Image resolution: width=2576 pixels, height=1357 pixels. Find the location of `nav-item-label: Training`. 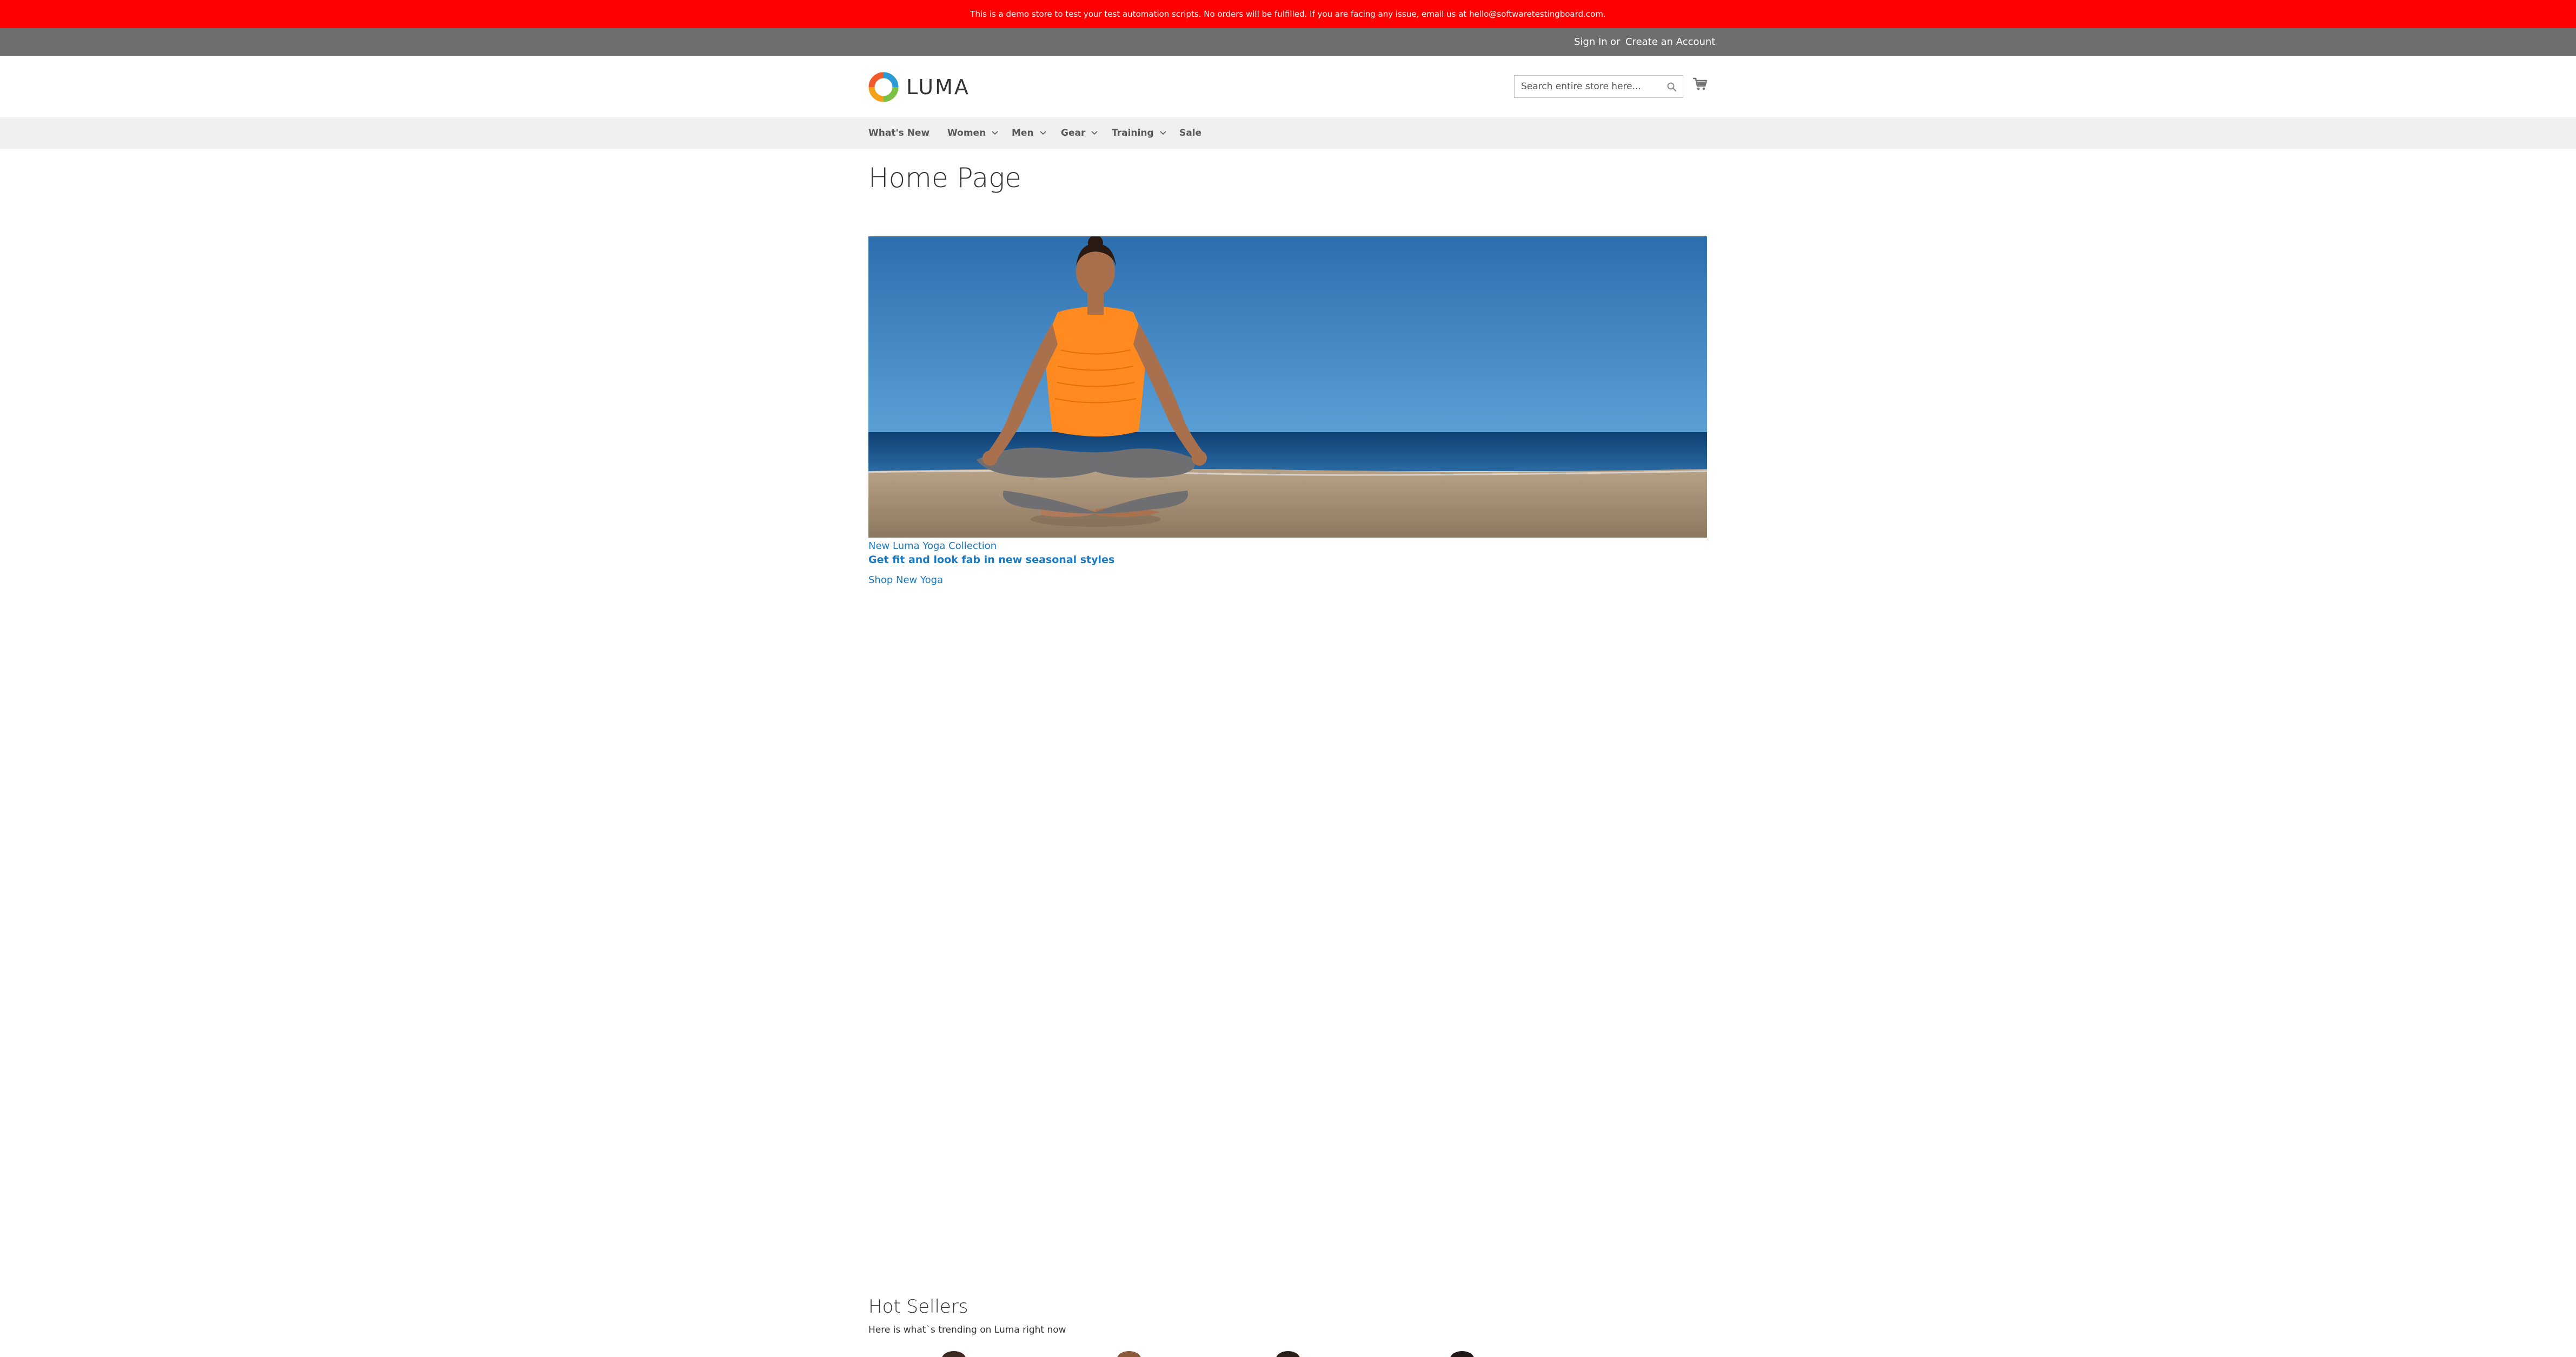

nav-item-label: Training is located at coordinates (1133, 133).